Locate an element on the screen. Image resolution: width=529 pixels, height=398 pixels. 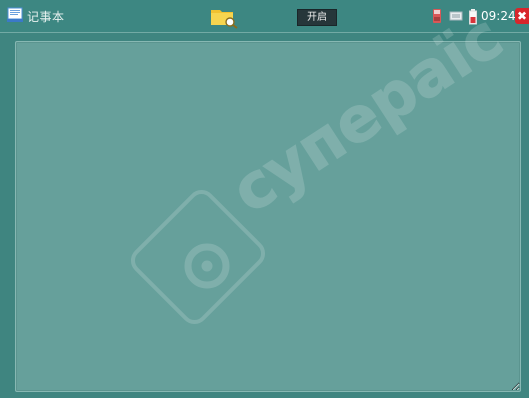
close-button: ✖ is located at coordinates (522, 16).